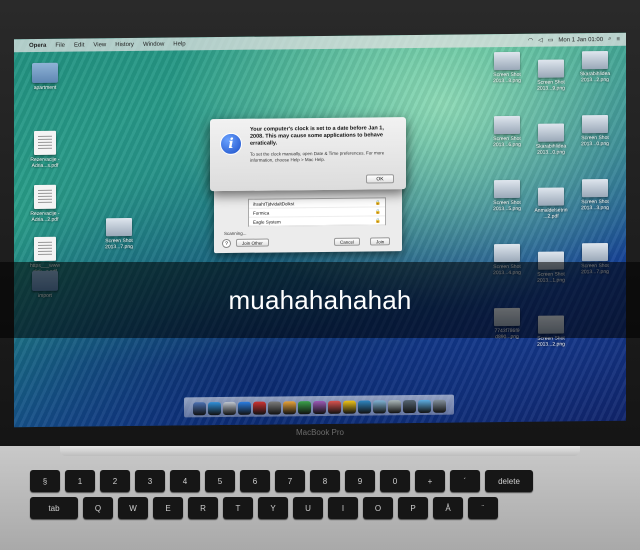 This screenshot has width=640, height=550. Describe the element at coordinates (153, 44) in the screenshot. I see `menu-window: Window` at that location.